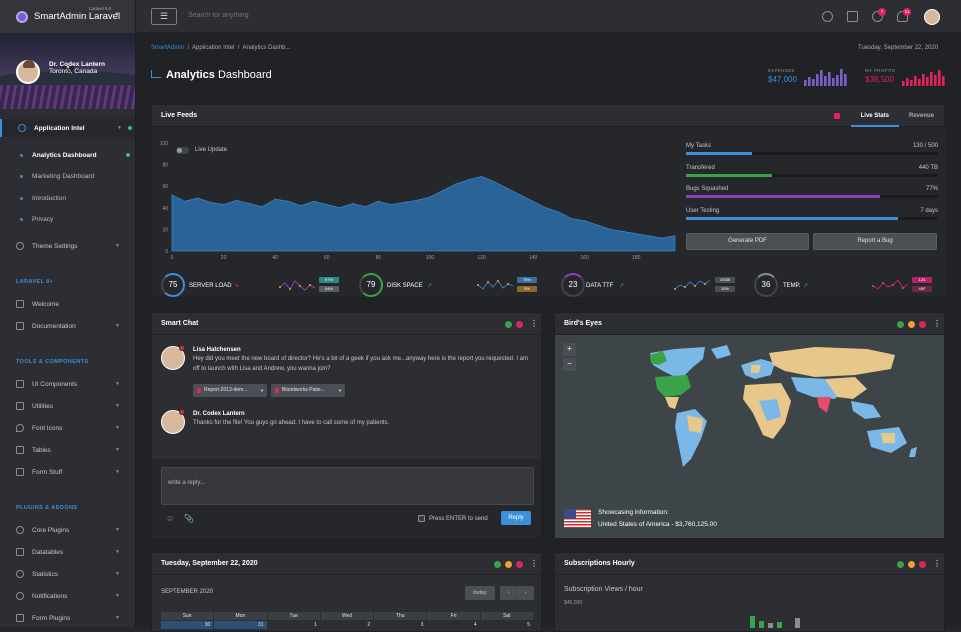  Describe the element at coordinates (164, 16) in the screenshot. I see `menu-toggle-button: ☰` at that location.